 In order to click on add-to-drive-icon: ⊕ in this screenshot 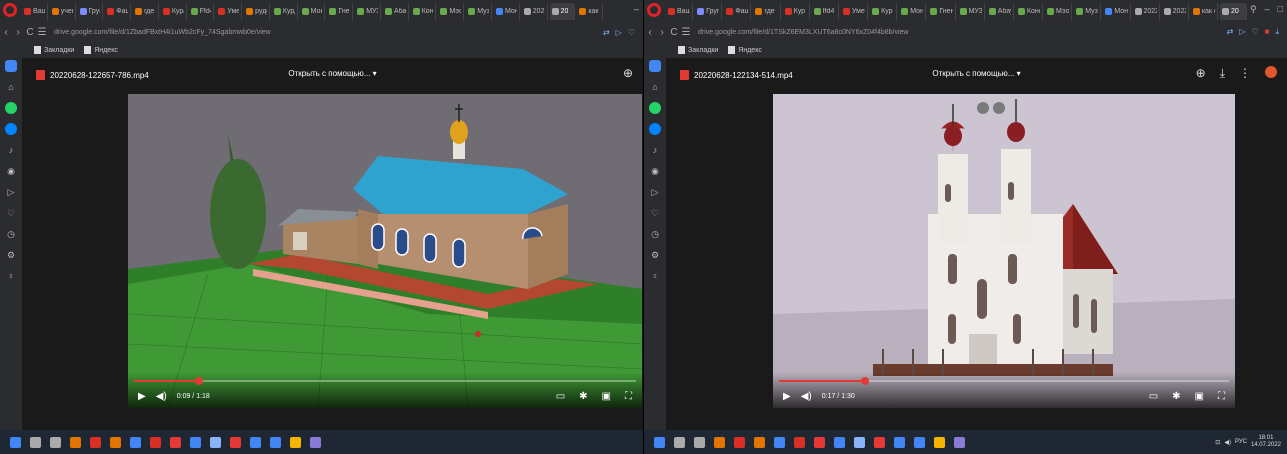, I will do `click(628, 73)`.